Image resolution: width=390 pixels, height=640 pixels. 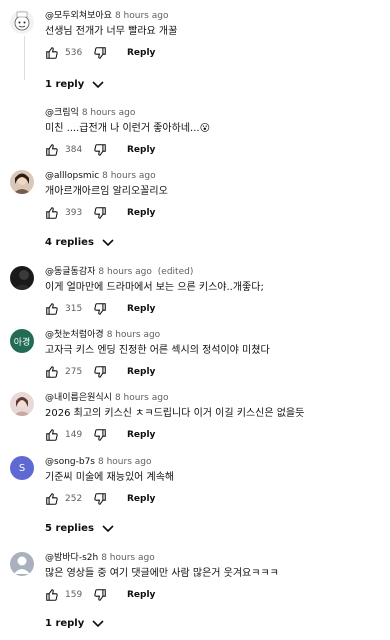 I want to click on avatar: S, so click(x=22, y=468).